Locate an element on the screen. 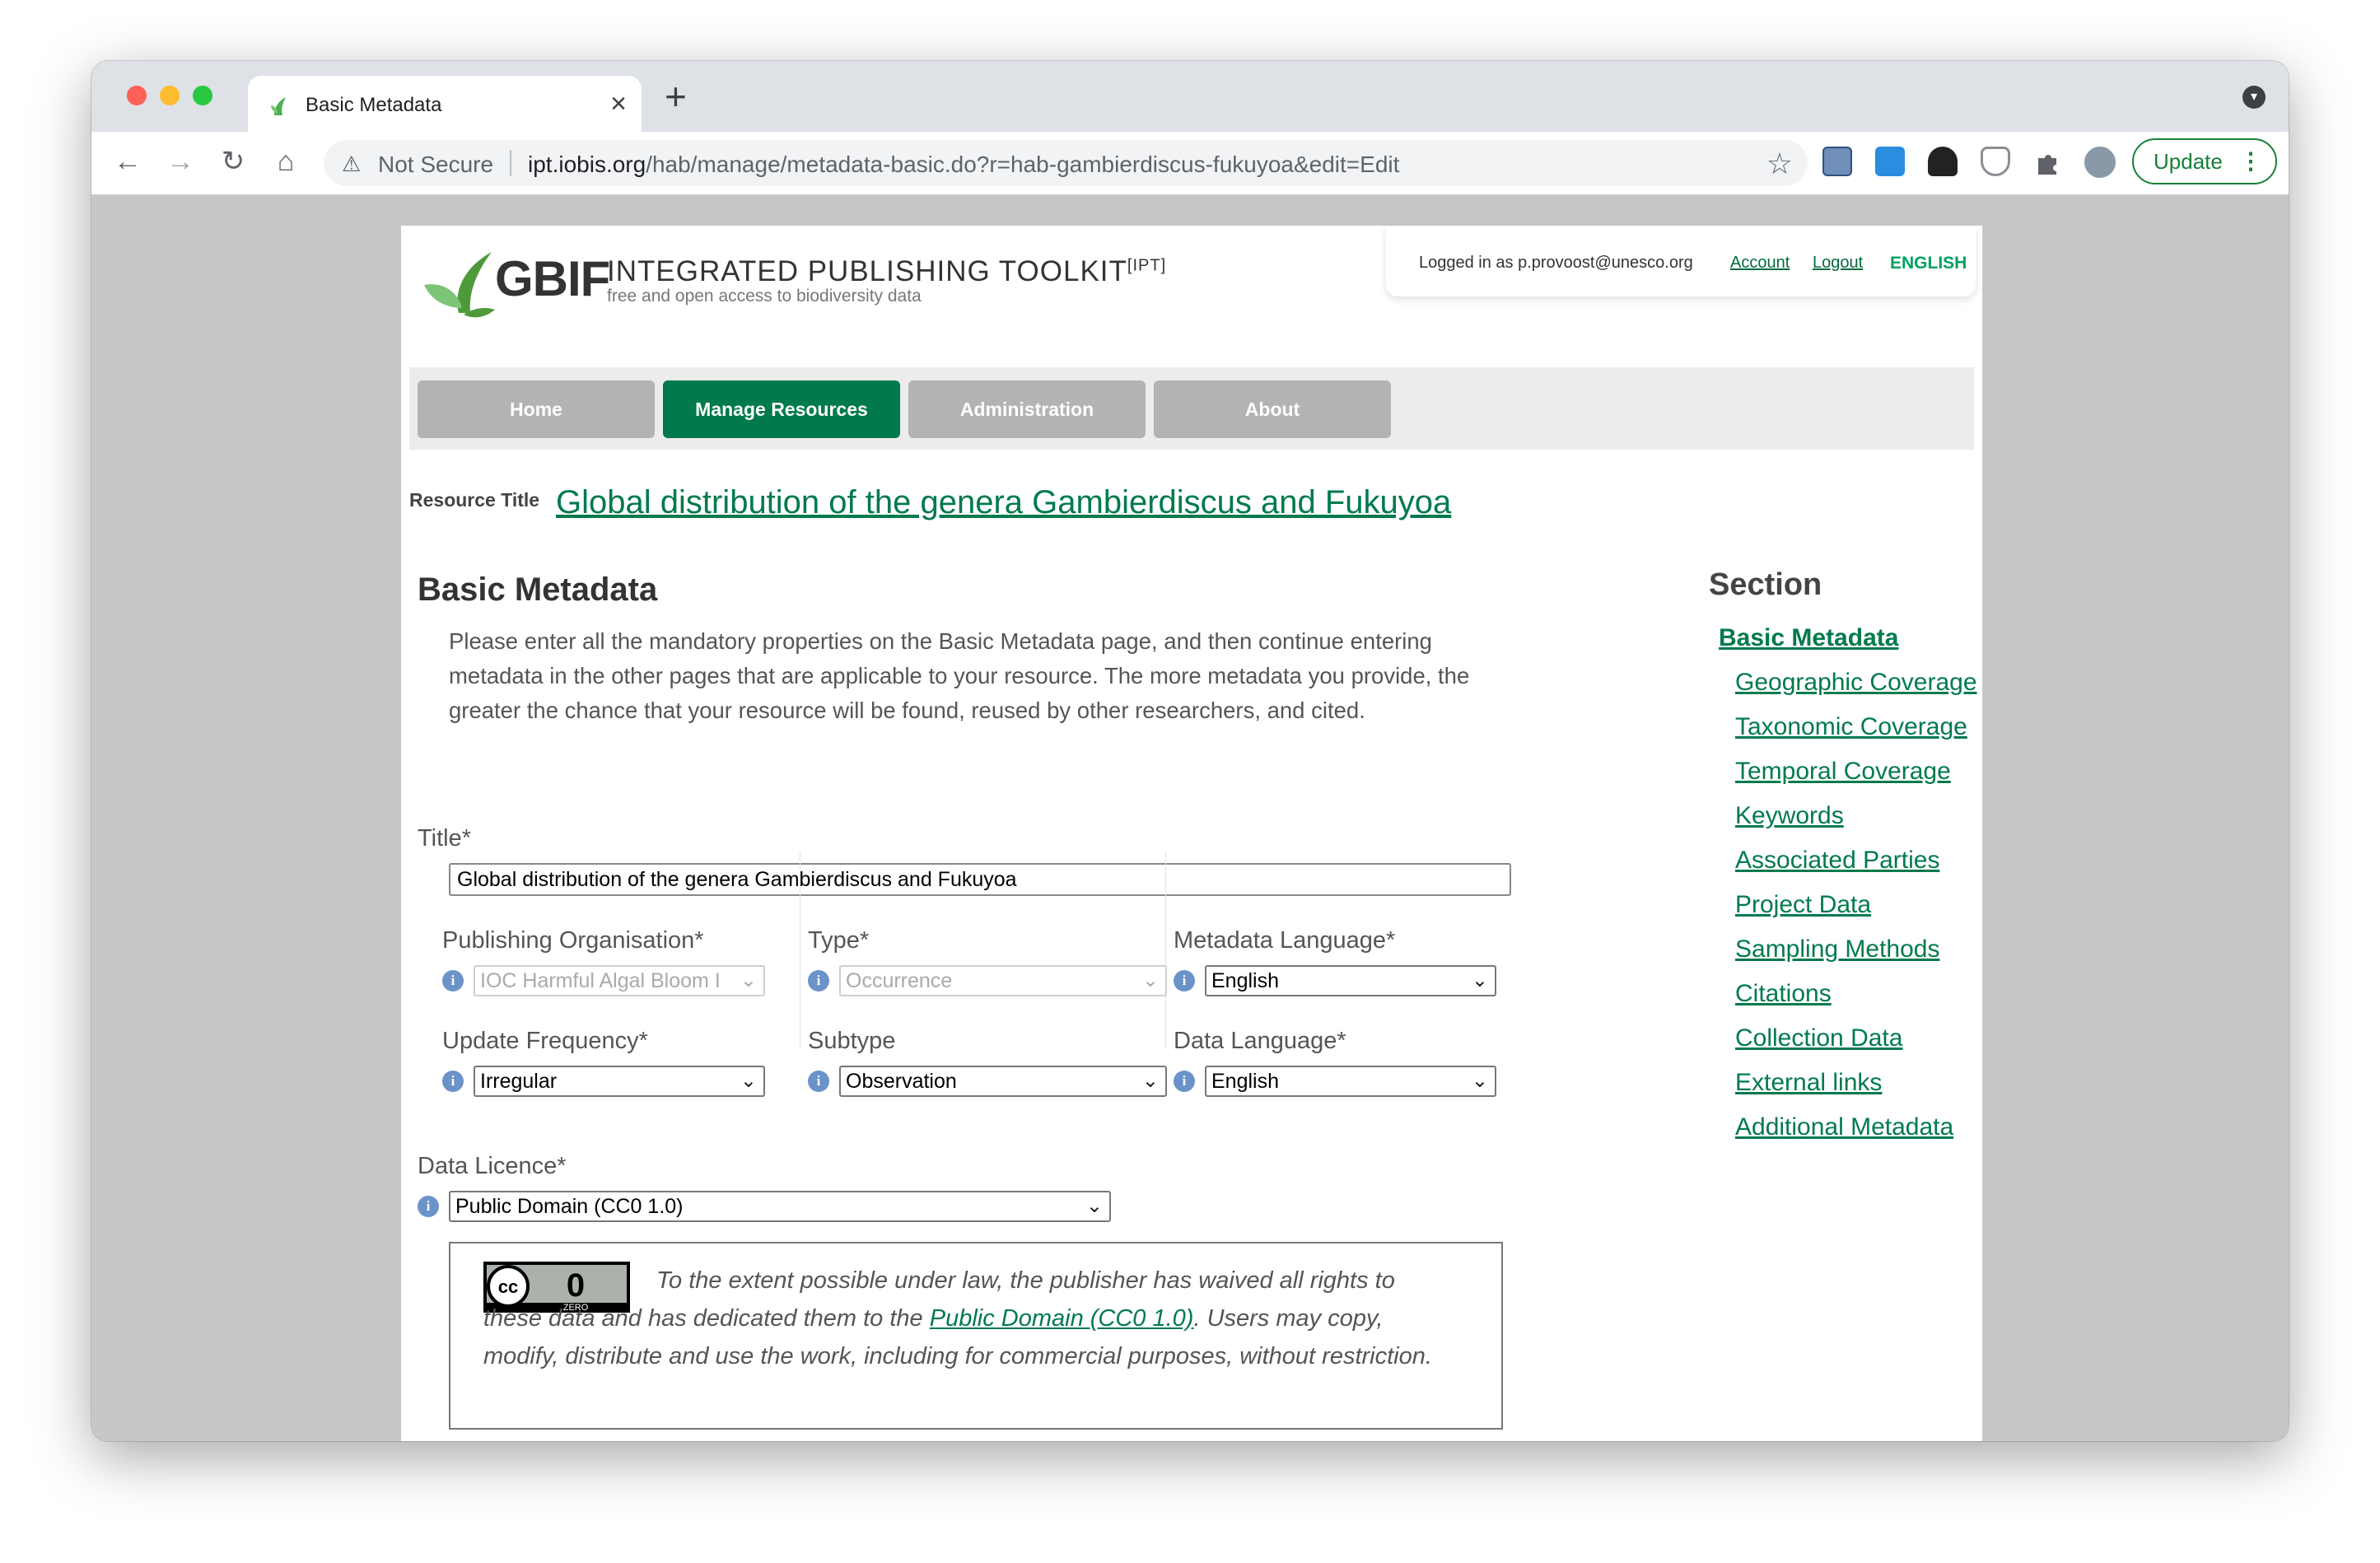 The width and height of the screenshot is (2380, 1563). gbif-favicon-icon is located at coordinates (278, 106).